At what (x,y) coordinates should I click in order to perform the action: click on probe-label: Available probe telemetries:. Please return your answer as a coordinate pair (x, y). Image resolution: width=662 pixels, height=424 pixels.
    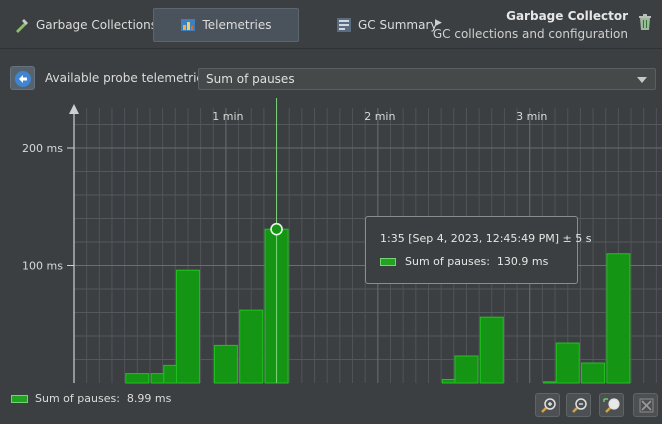
    Looking at the image, I should click on (130, 78).